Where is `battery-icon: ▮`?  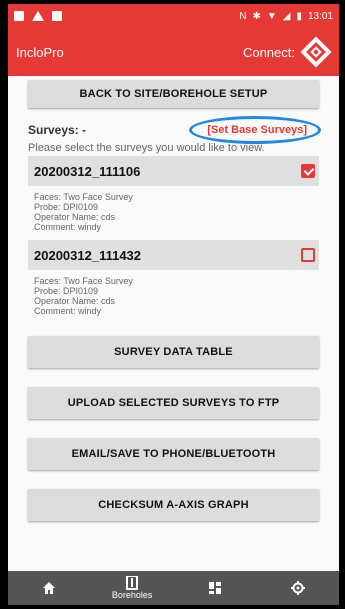 battery-icon: ▮ is located at coordinates (299, 16).